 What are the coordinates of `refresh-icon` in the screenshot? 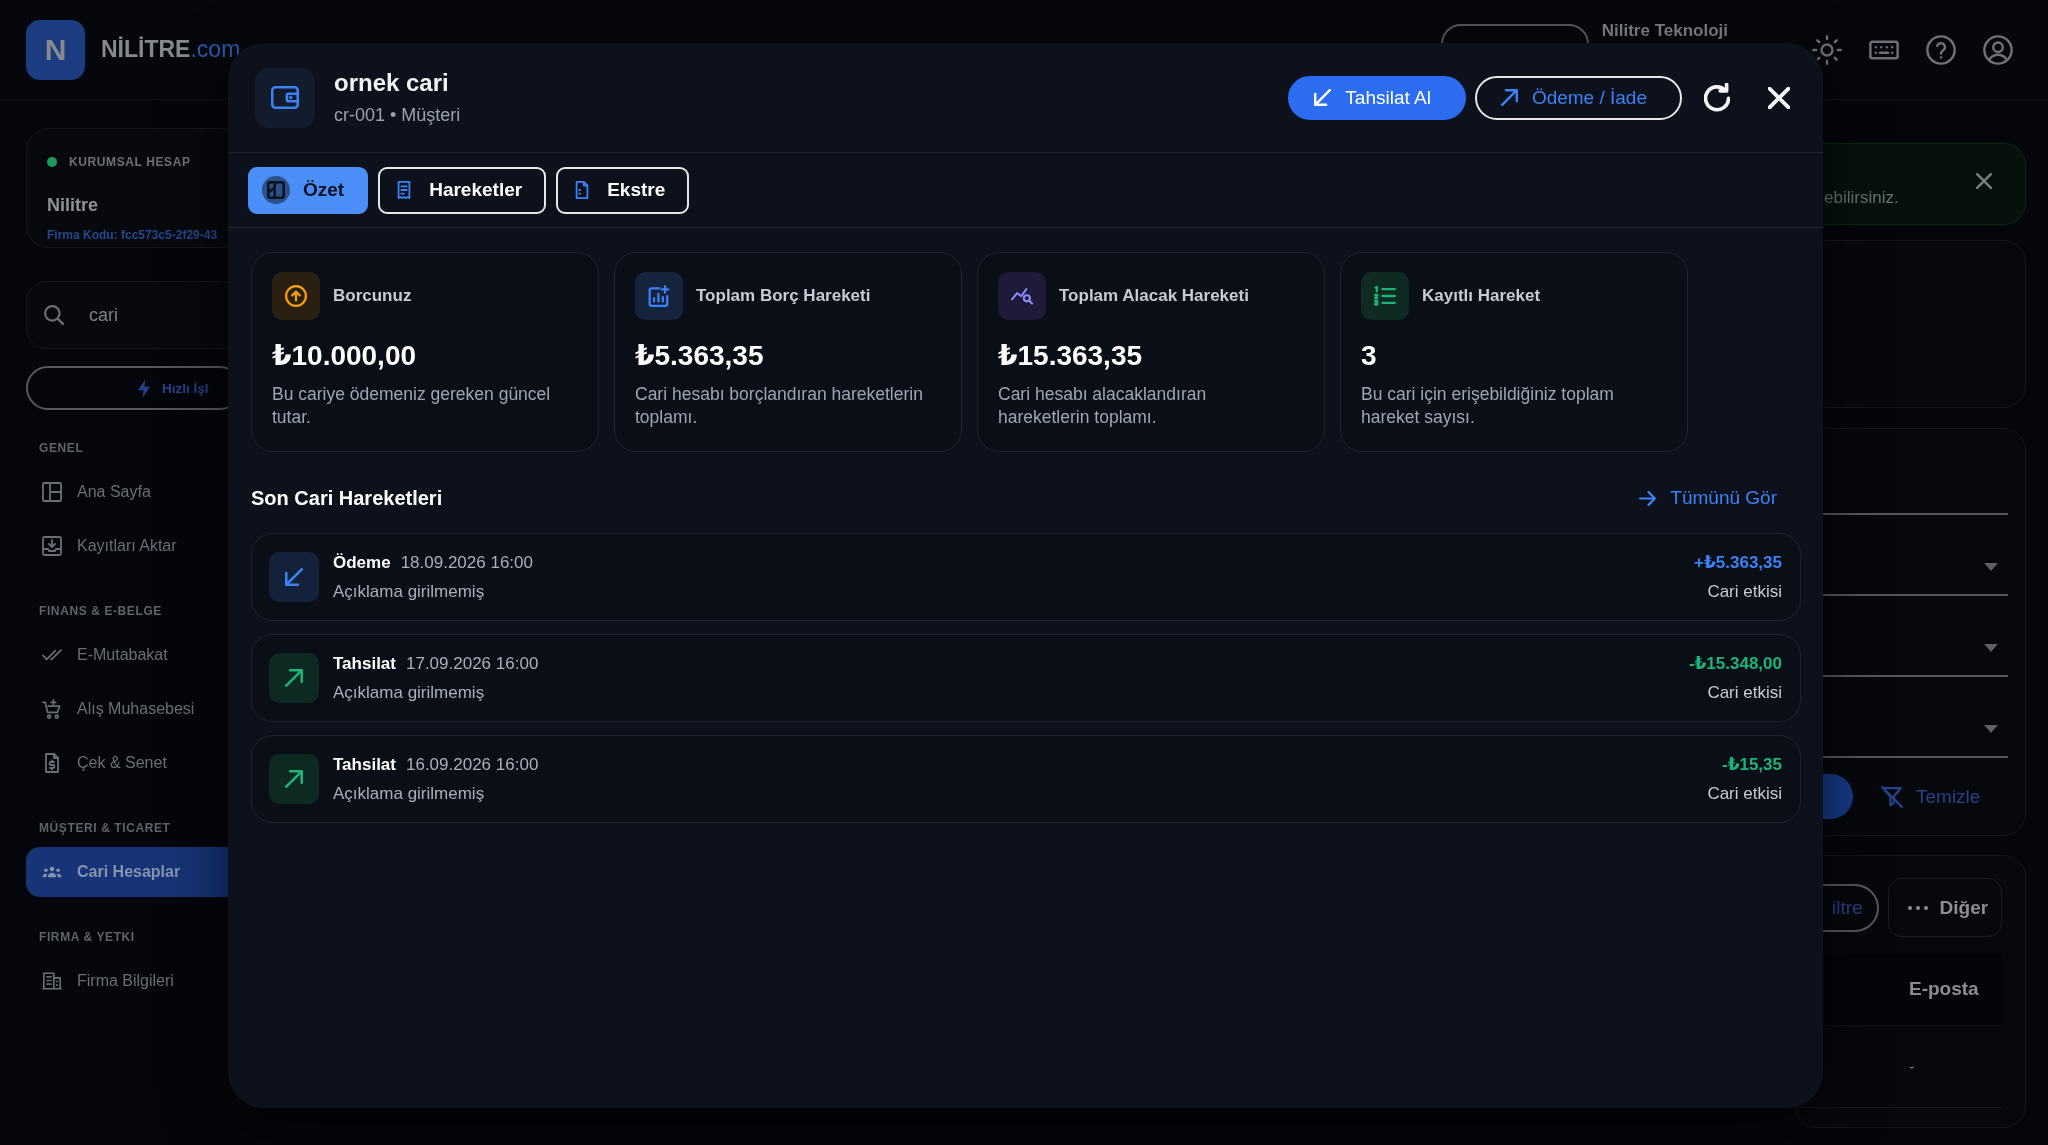 It's located at (1717, 97).